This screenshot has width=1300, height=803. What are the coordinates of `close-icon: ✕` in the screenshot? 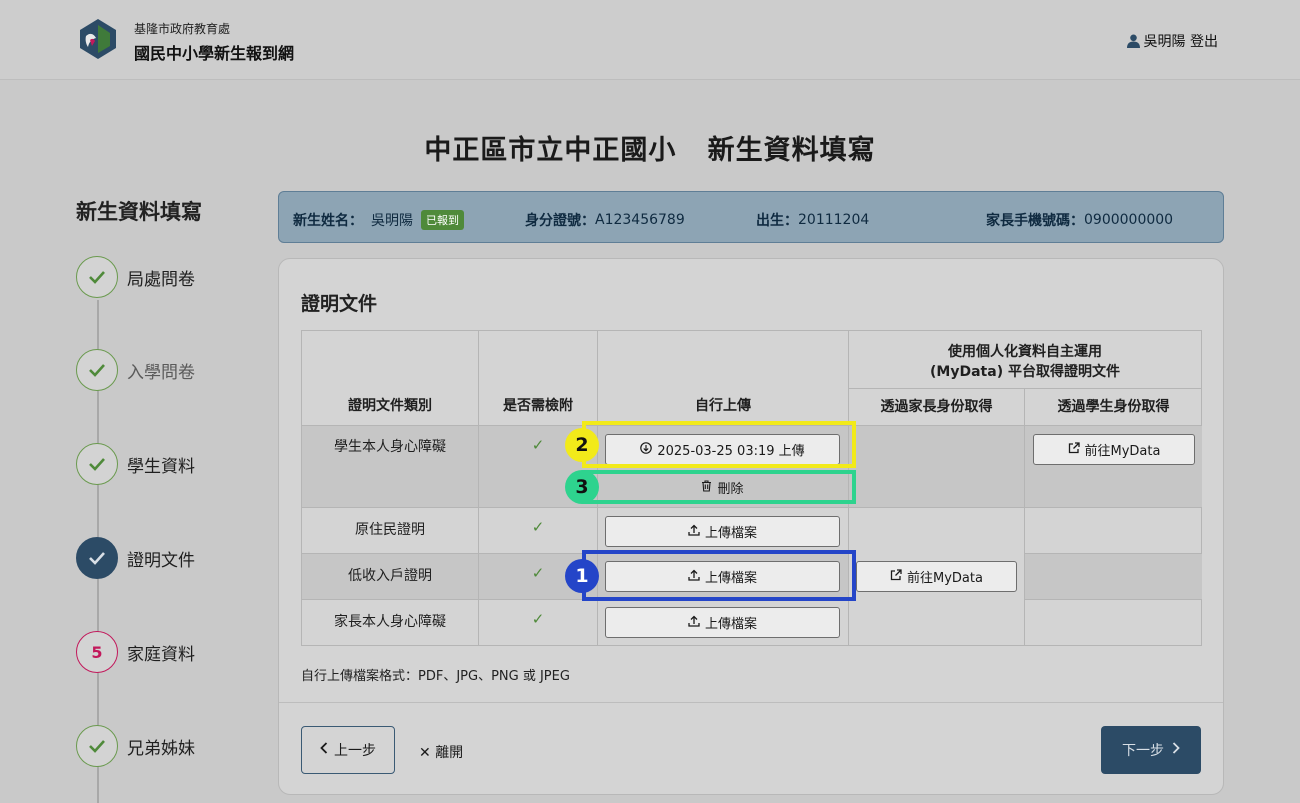 It's located at (425, 753).